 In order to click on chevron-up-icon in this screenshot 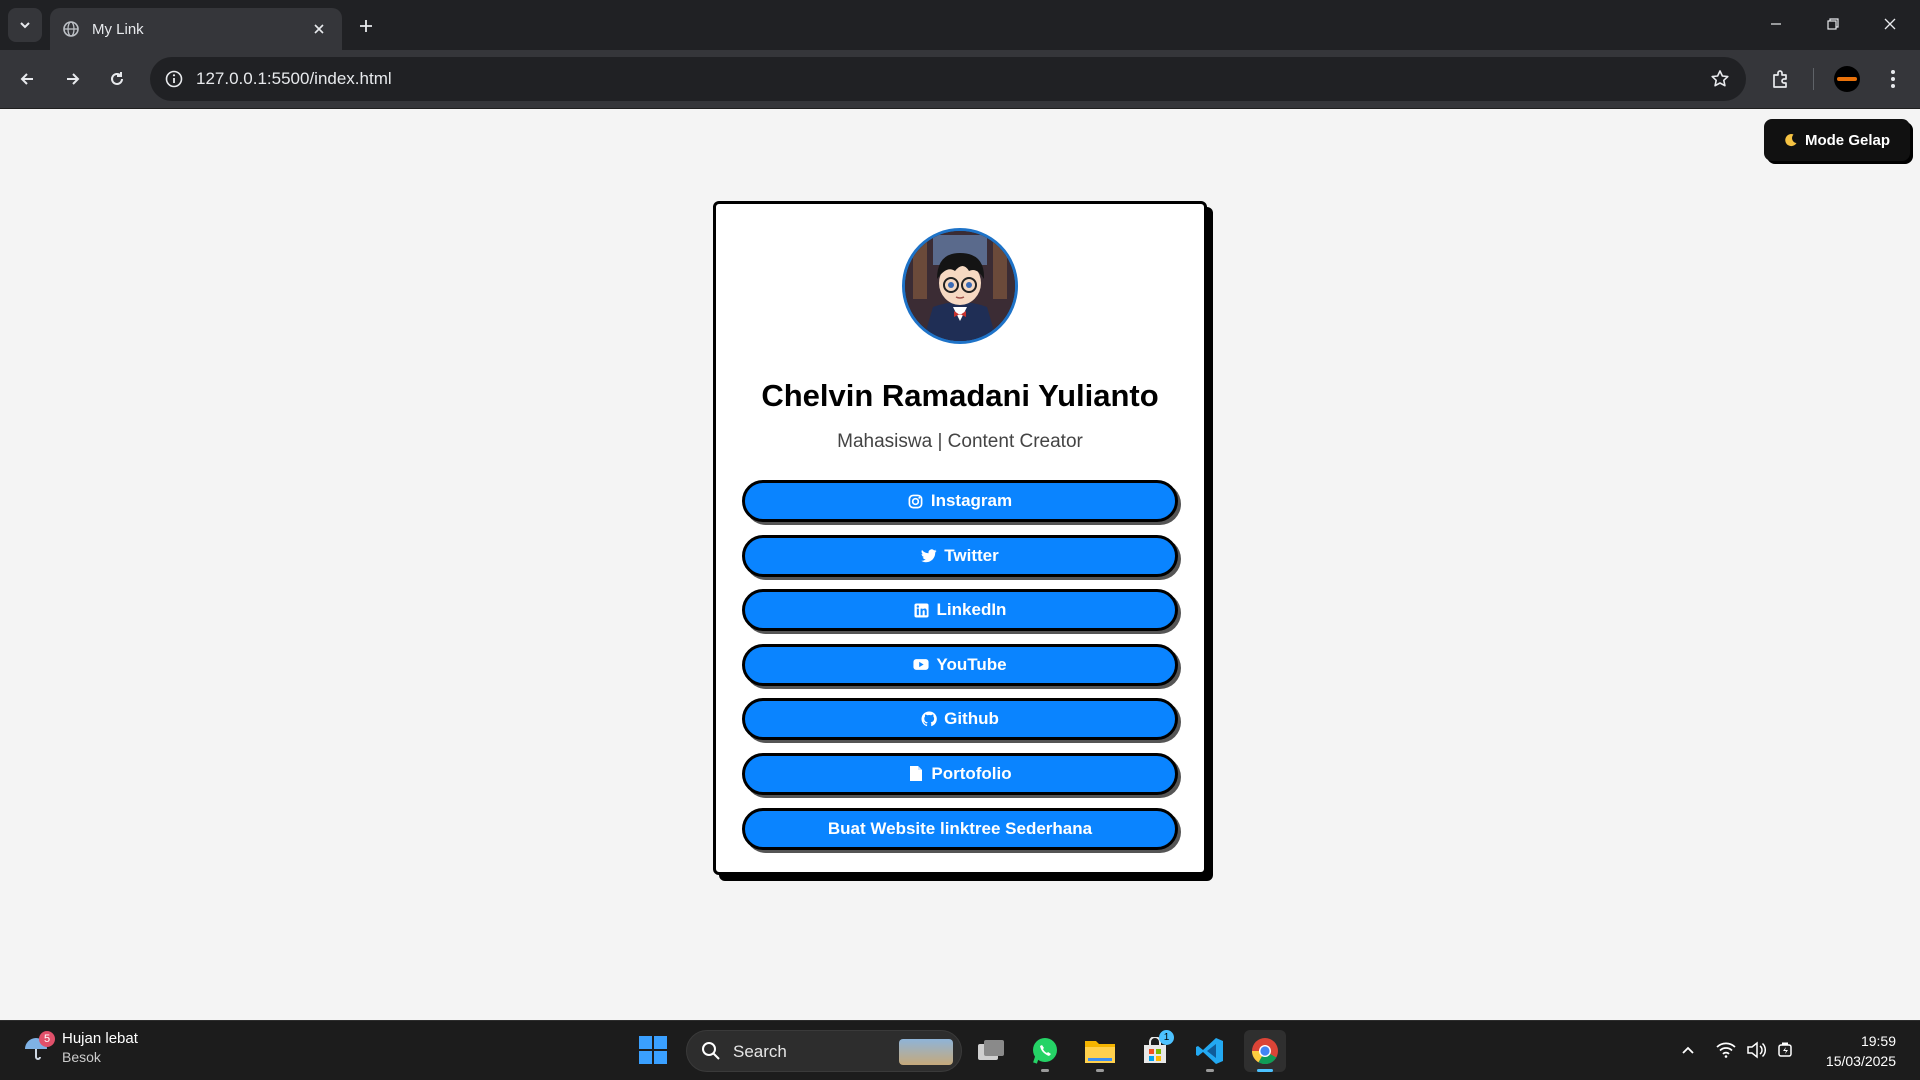, I will do `click(1688, 1050)`.